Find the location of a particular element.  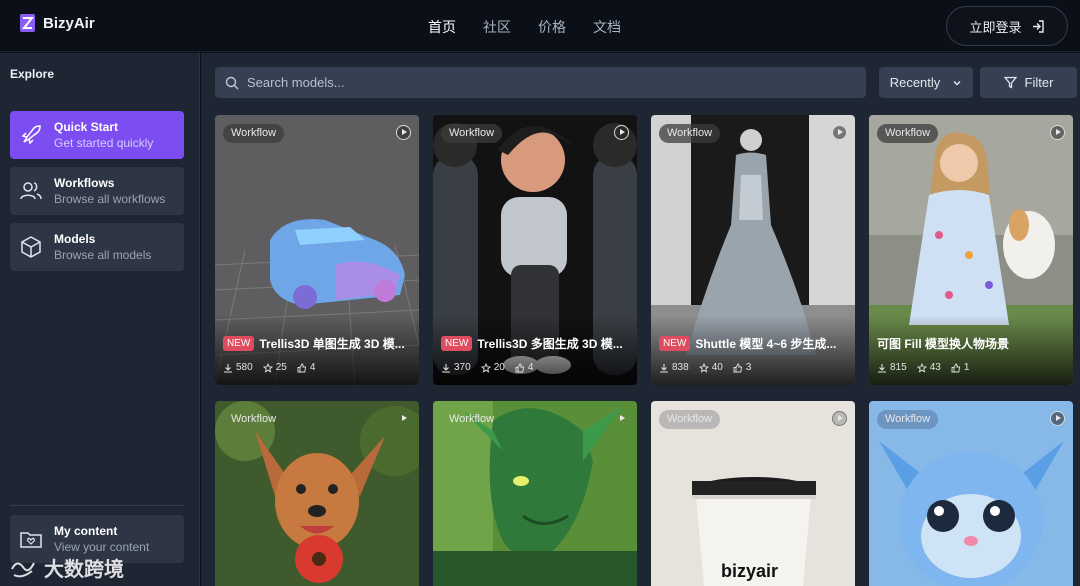

card-stats: 370 20 4 is located at coordinates (487, 367).